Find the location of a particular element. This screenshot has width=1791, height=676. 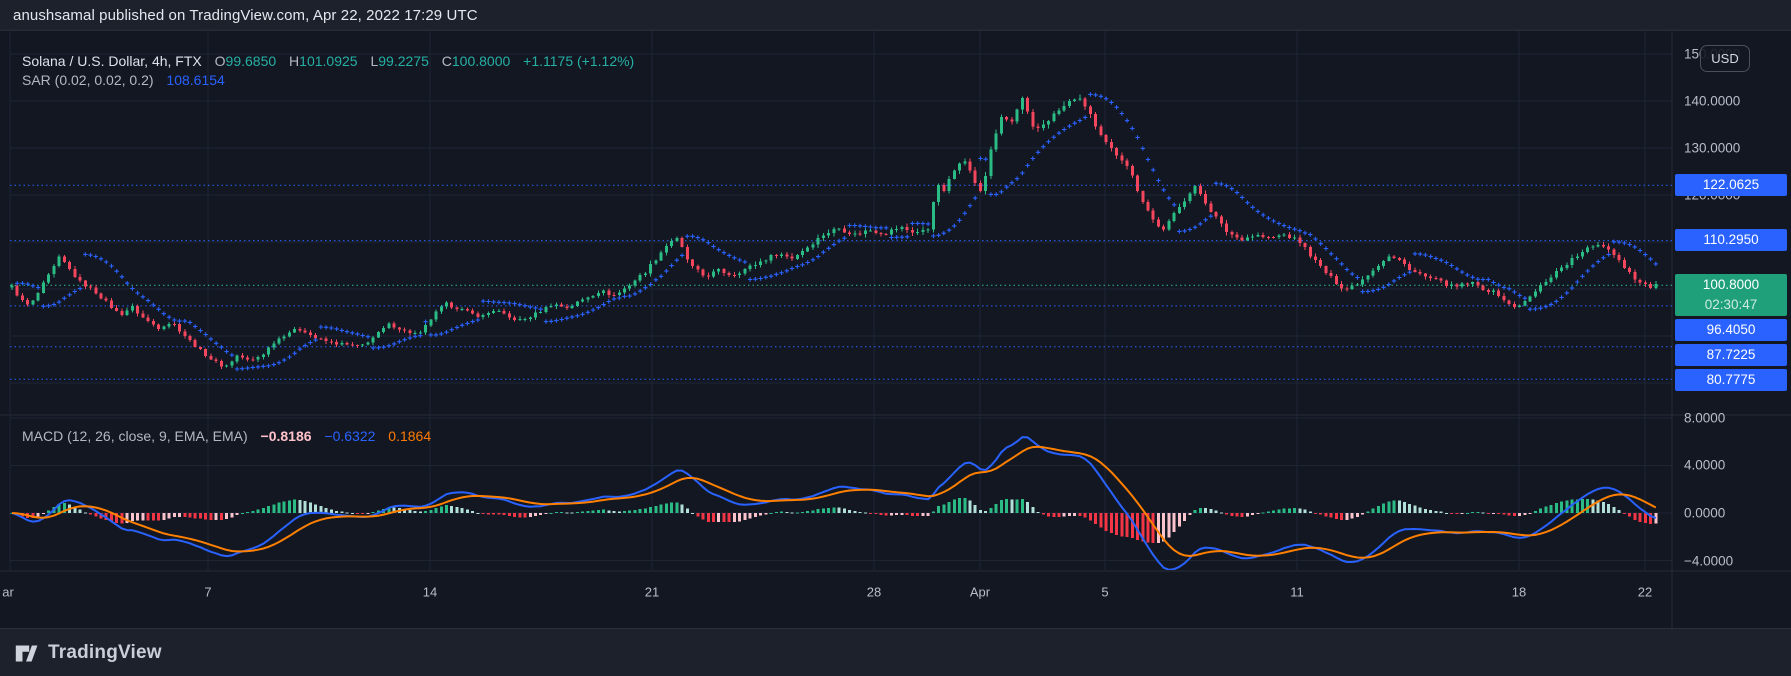

time-axis-label: ar is located at coordinates (8, 592).